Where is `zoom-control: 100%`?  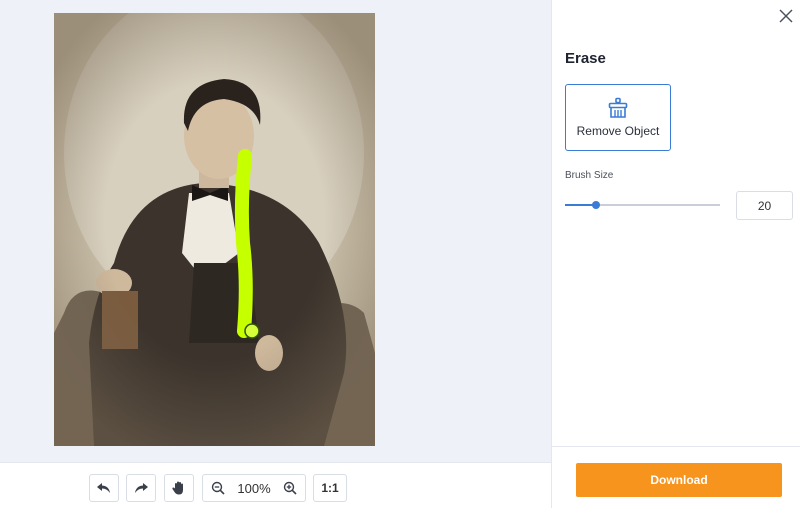
zoom-control: 100% is located at coordinates (254, 488).